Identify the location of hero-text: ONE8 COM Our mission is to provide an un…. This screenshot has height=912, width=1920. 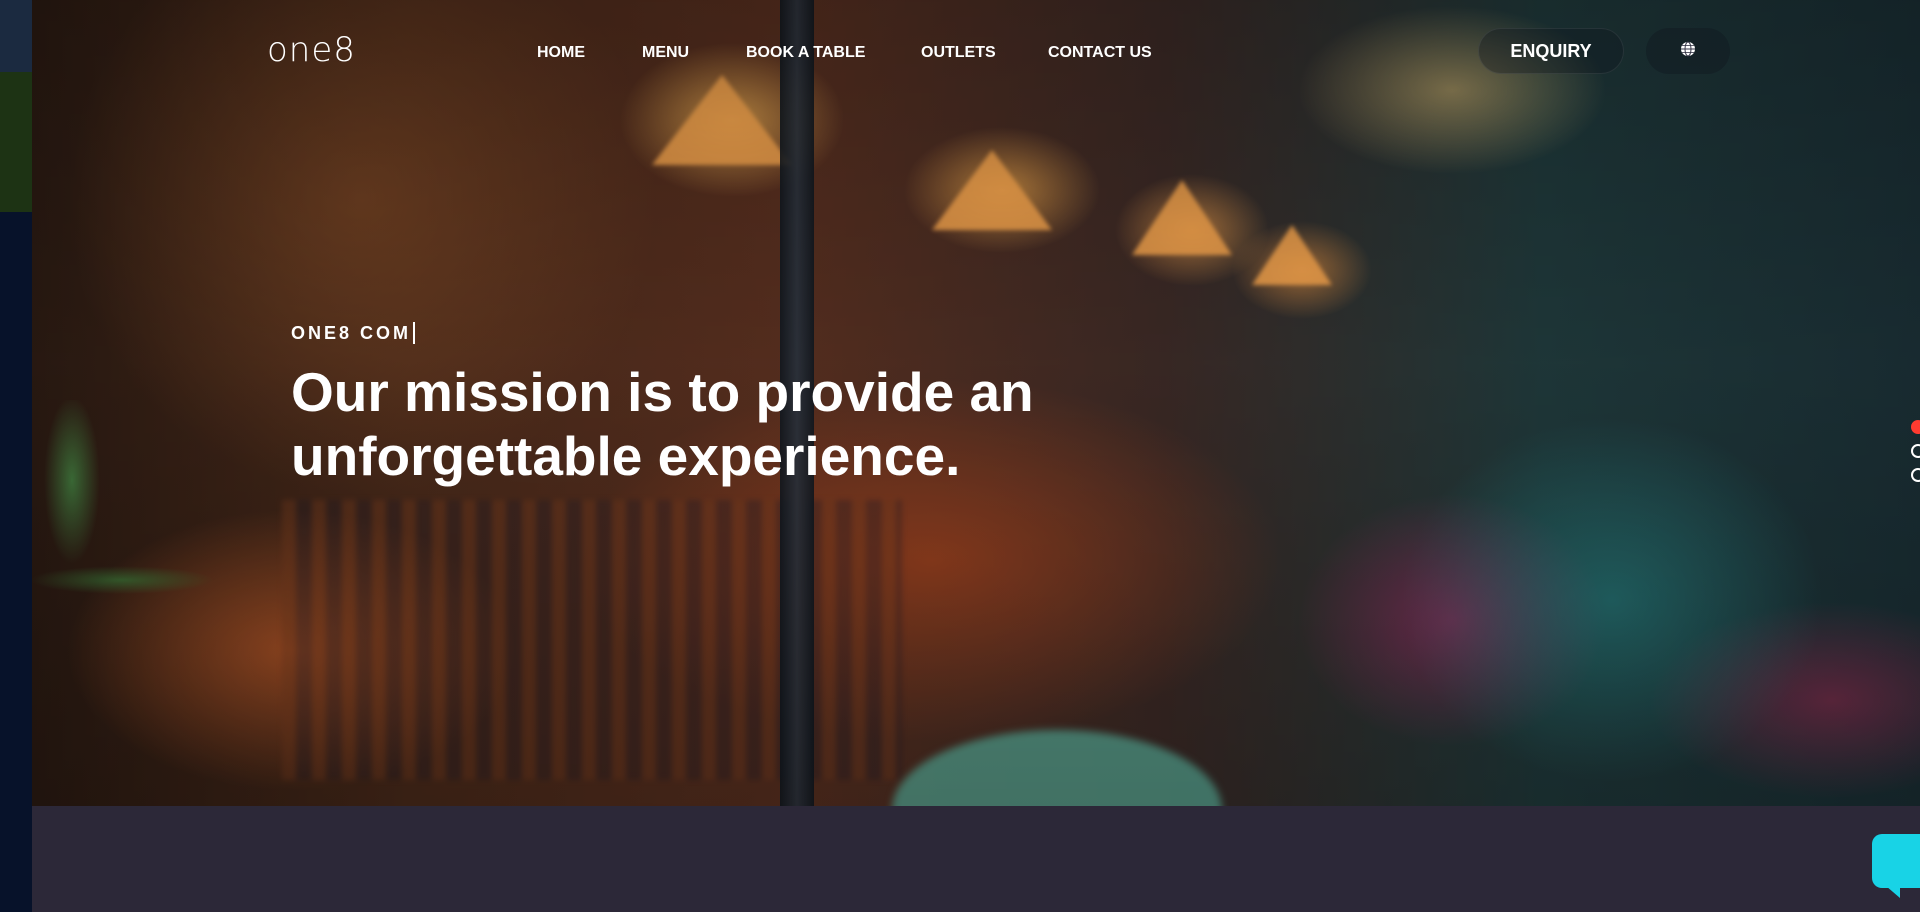
(741, 405).